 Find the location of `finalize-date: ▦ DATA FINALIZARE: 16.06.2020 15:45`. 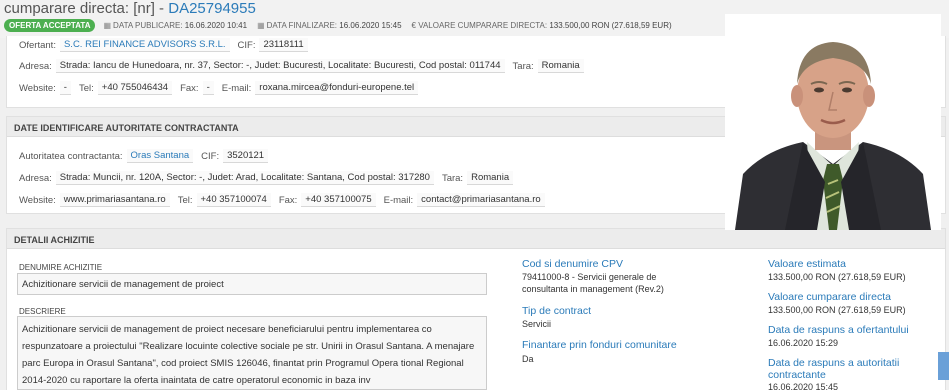

finalize-date: ▦ DATA FINALIZARE: 16.06.2020 15:45 is located at coordinates (329, 25).